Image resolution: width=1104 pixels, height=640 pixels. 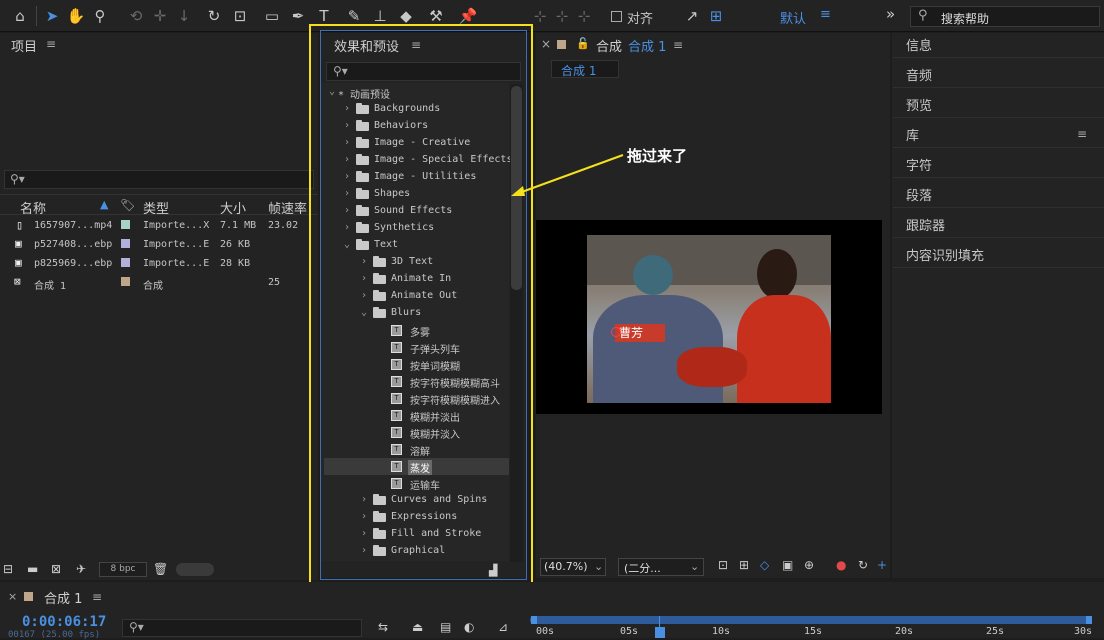 What do you see at coordinates (127, 205) in the screenshot?
I see `label-tag-icon: 🏷` at bounding box center [127, 205].